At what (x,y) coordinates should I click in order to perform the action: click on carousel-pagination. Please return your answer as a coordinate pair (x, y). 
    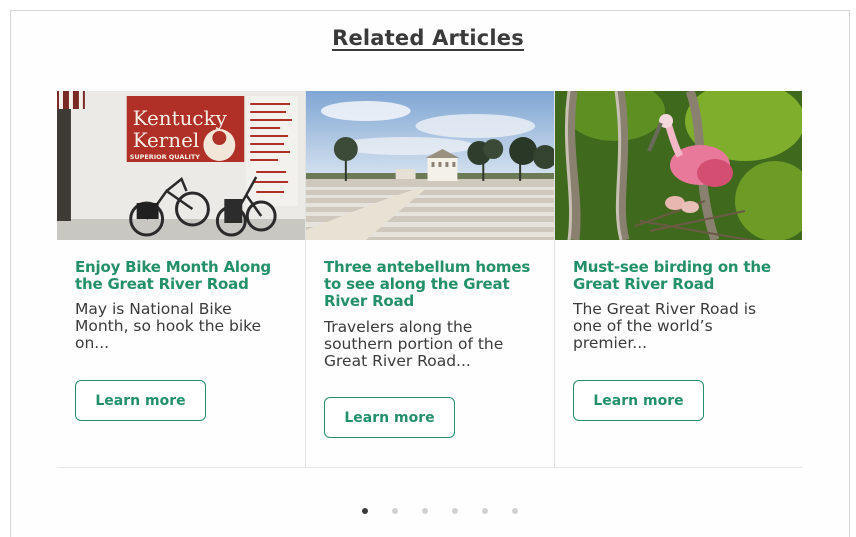
    Looking at the image, I should click on (440, 511).